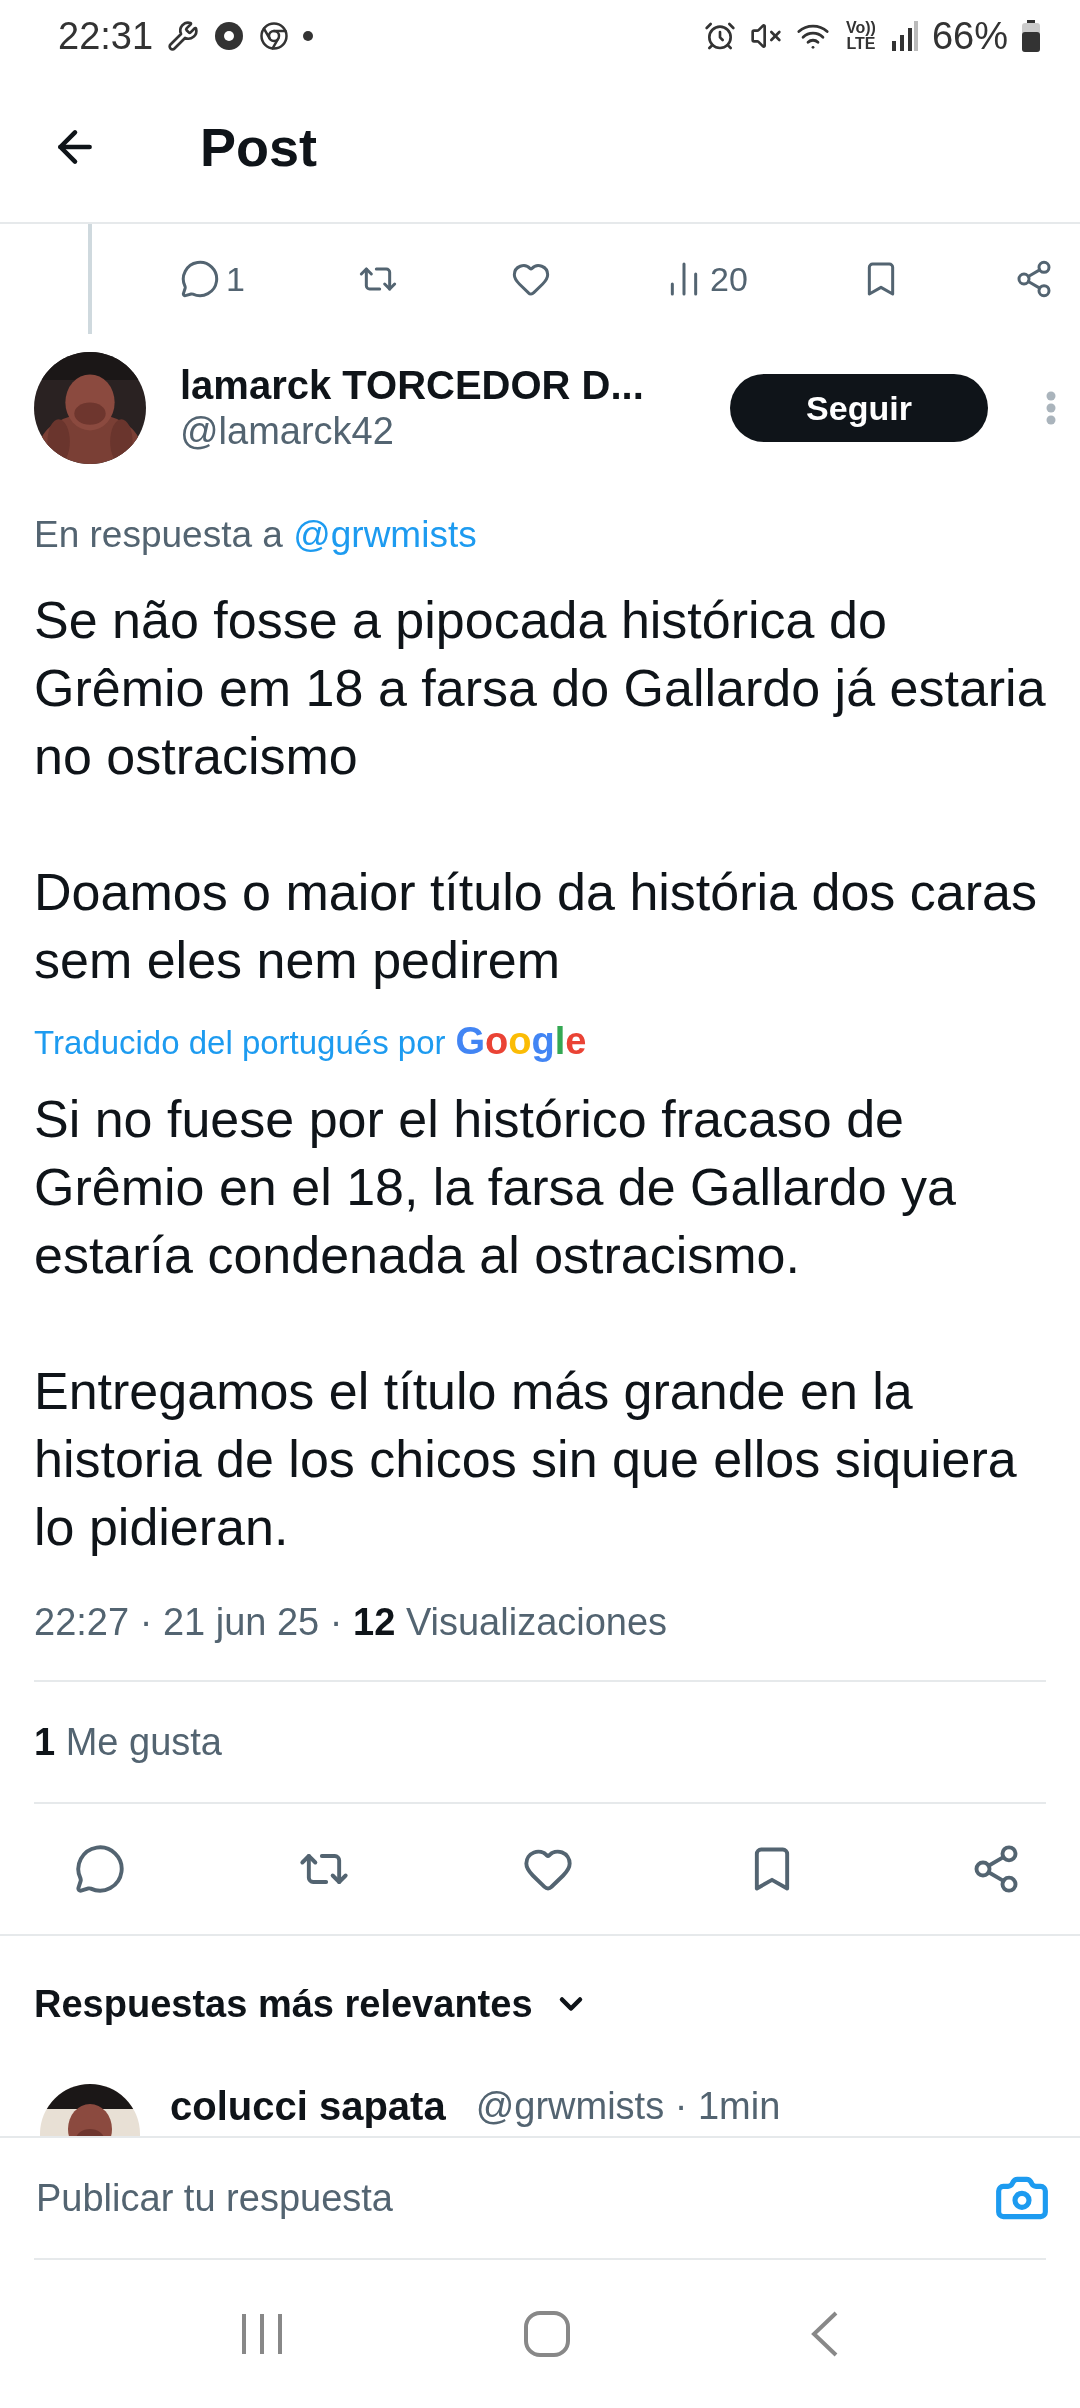 This screenshot has height=2408, width=1080. Describe the element at coordinates (628, 2106) in the screenshot. I see `reply-meta: @grwmists · 1min` at that location.